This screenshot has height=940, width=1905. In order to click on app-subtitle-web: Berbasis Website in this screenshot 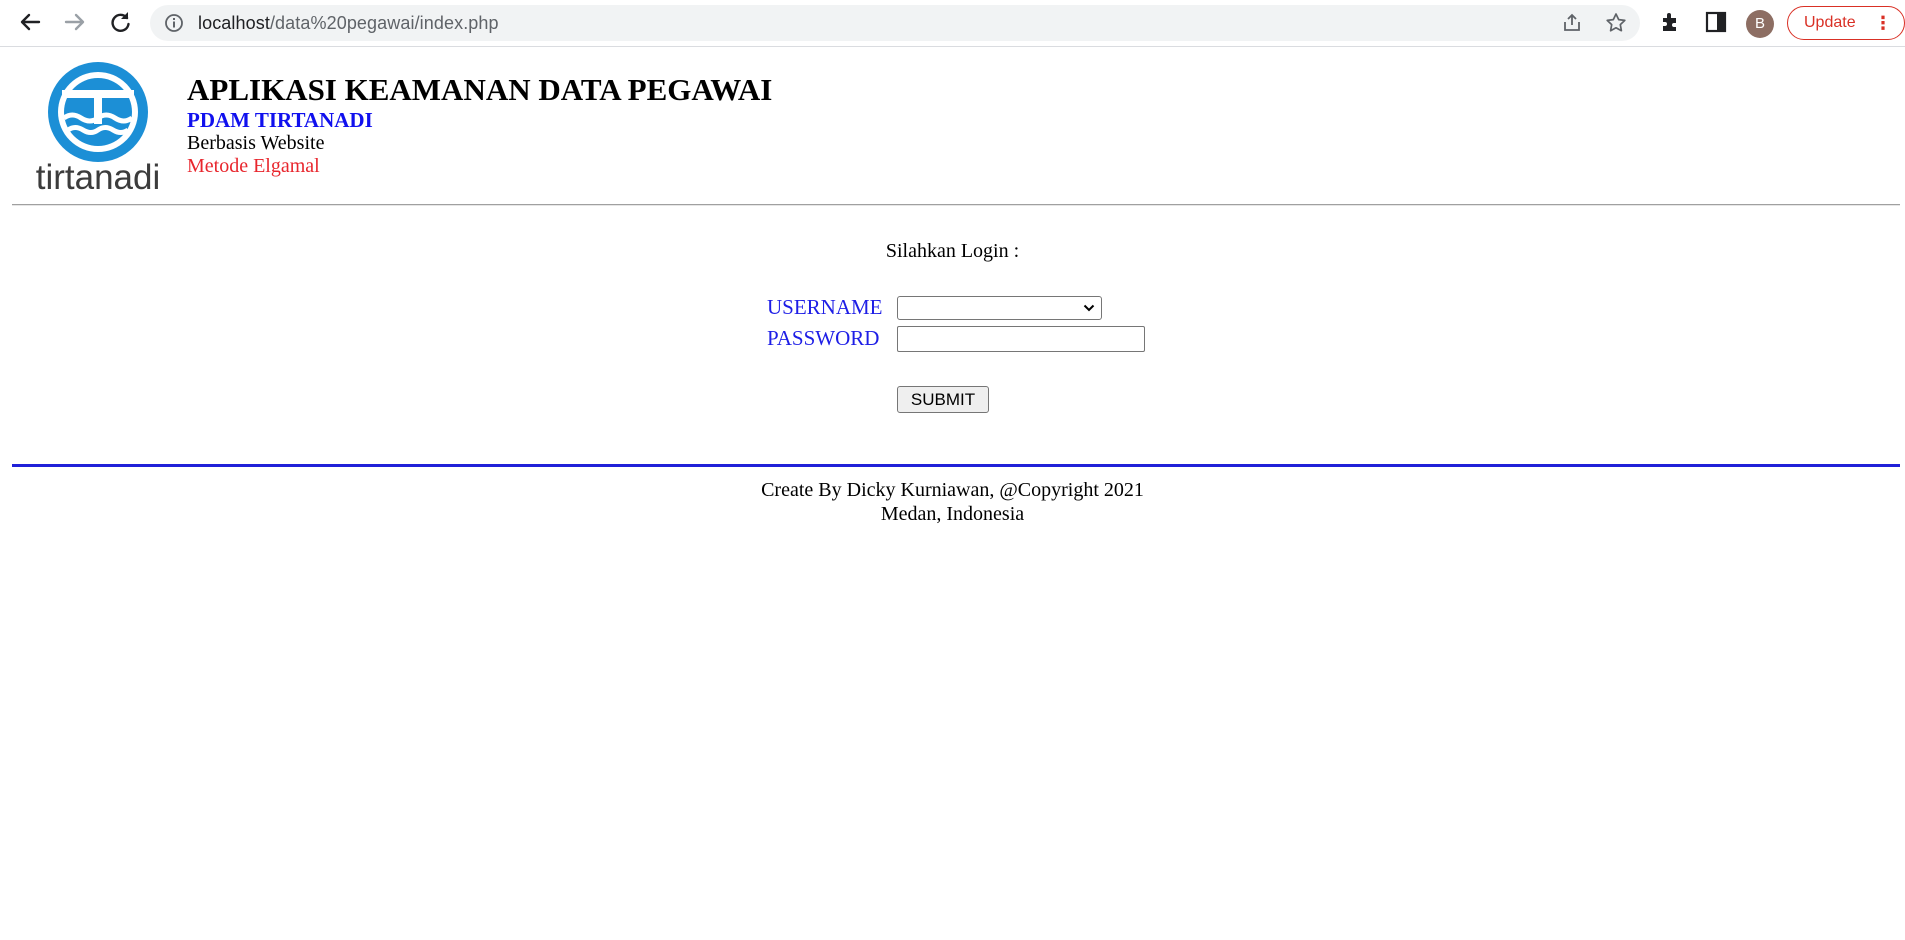, I will do `click(256, 143)`.